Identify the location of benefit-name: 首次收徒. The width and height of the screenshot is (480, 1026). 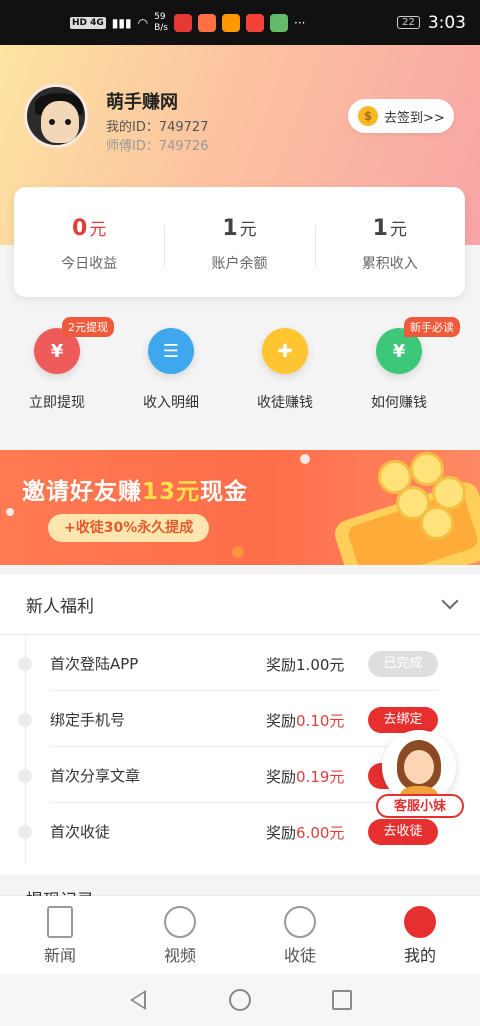
(80, 832).